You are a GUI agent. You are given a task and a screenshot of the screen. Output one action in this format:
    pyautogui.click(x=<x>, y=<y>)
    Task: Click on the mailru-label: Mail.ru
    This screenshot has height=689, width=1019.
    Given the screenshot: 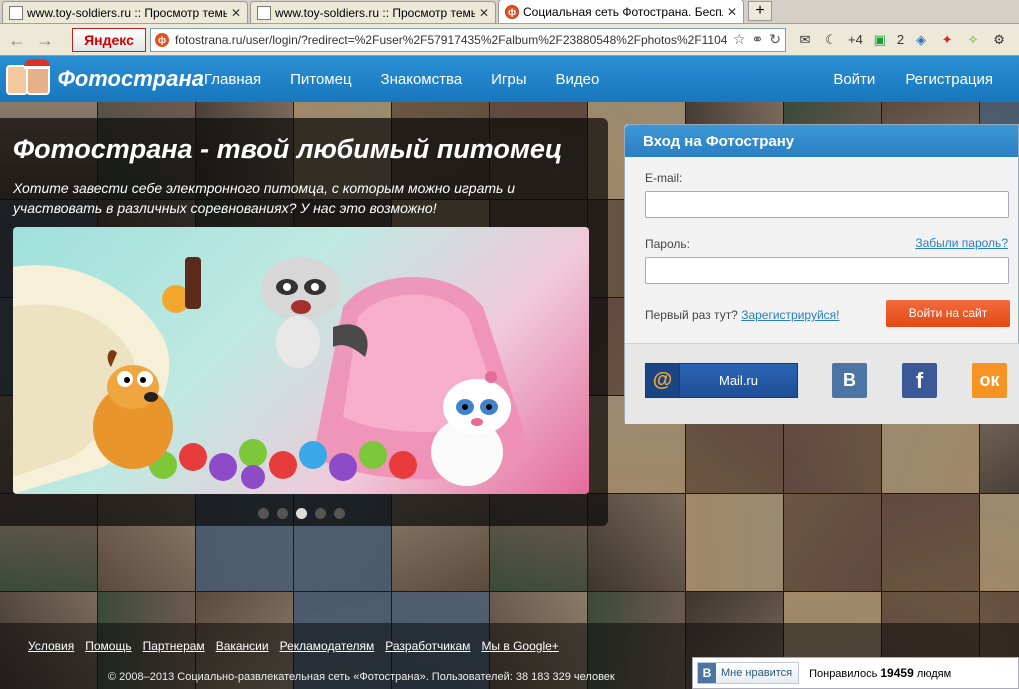 What is the action you would take?
    pyautogui.click(x=738, y=380)
    